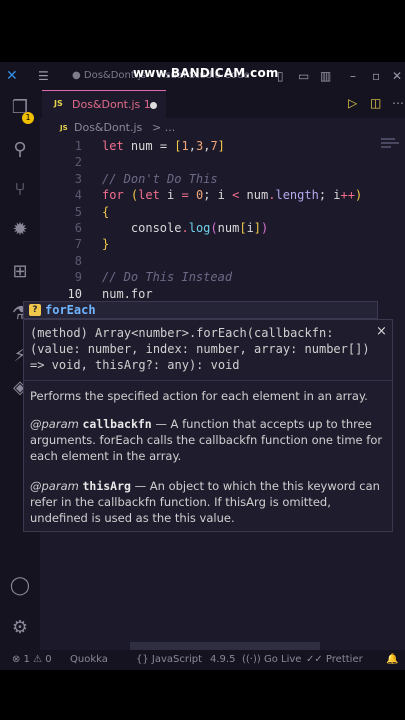  I want to click on code-token: // Don't Do This, so click(160, 178).